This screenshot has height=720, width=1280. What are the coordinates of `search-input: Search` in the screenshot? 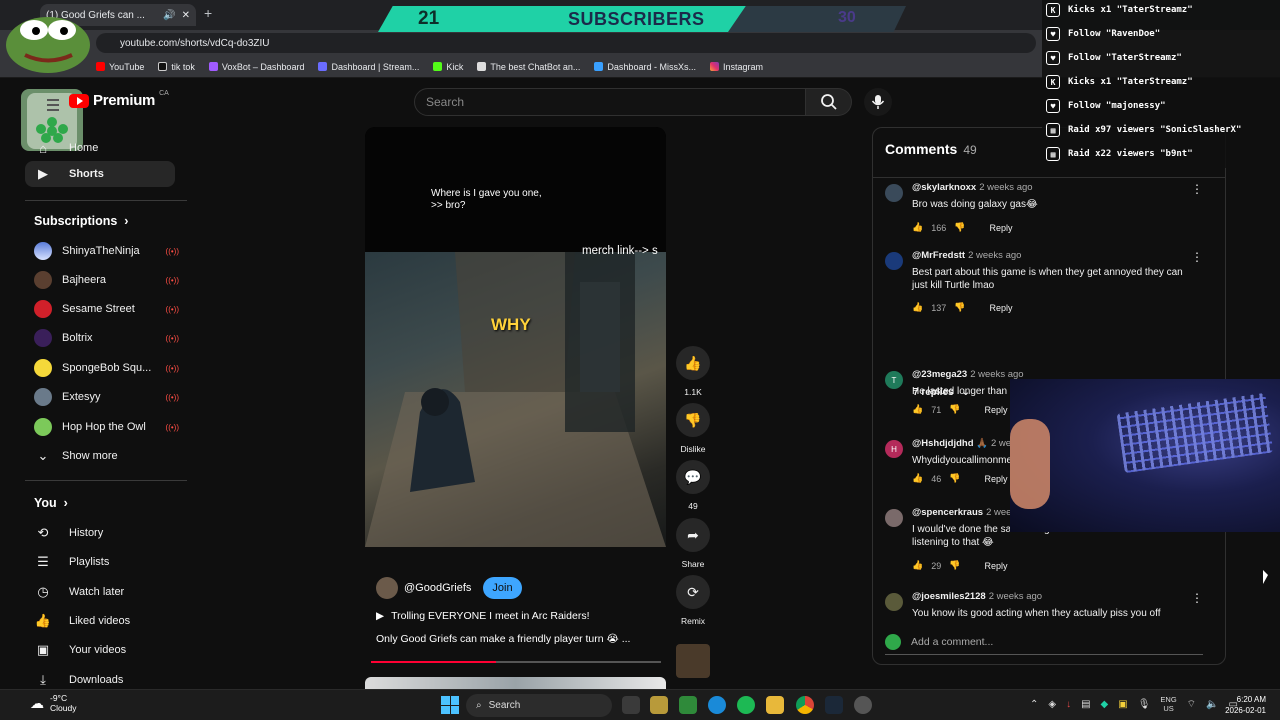 It's located at (610, 102).